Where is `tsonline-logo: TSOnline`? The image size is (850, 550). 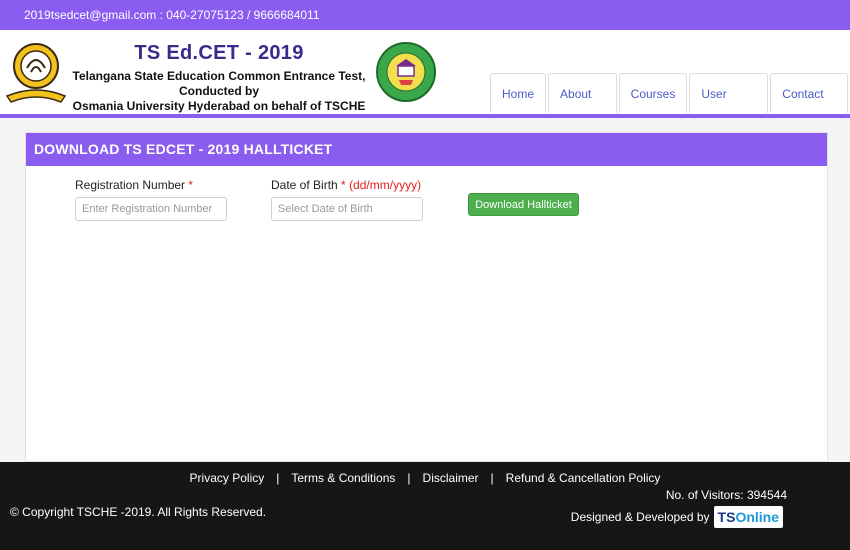
tsonline-logo: TSOnline is located at coordinates (748, 517).